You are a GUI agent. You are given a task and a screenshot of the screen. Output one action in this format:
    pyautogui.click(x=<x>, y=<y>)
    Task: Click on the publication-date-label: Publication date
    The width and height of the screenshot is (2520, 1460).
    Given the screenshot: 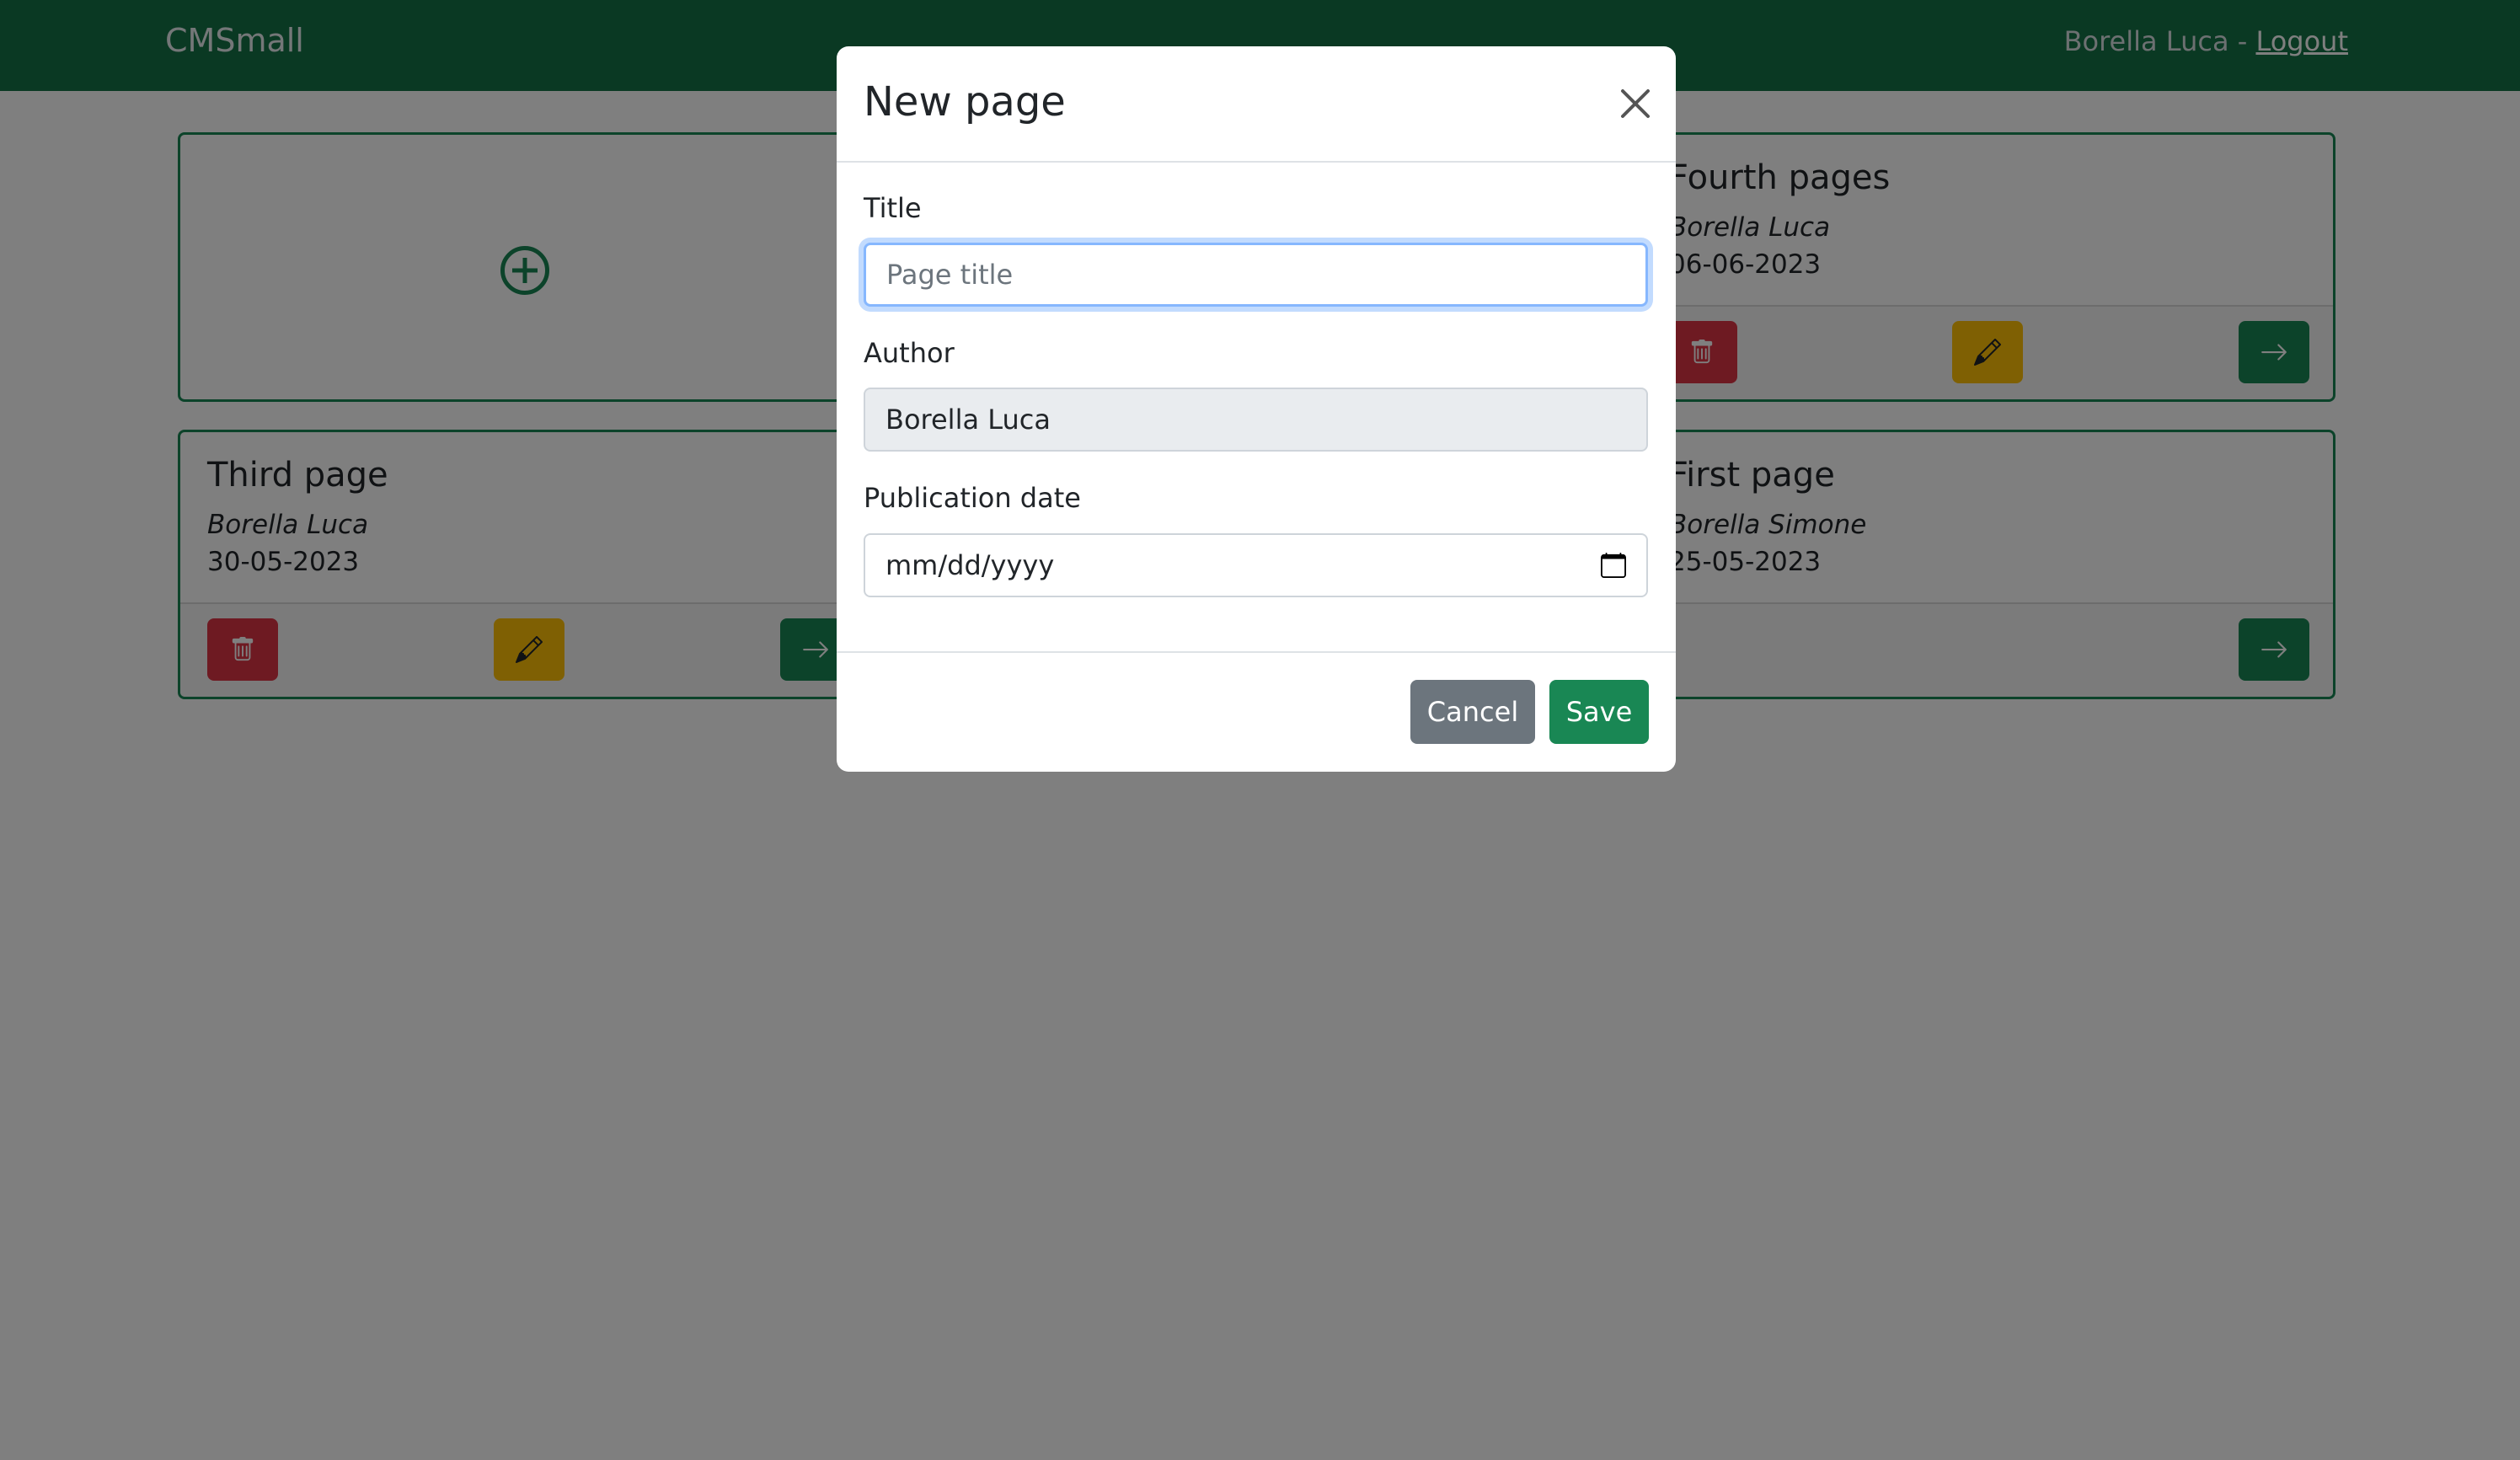 What is the action you would take?
    pyautogui.click(x=972, y=498)
    